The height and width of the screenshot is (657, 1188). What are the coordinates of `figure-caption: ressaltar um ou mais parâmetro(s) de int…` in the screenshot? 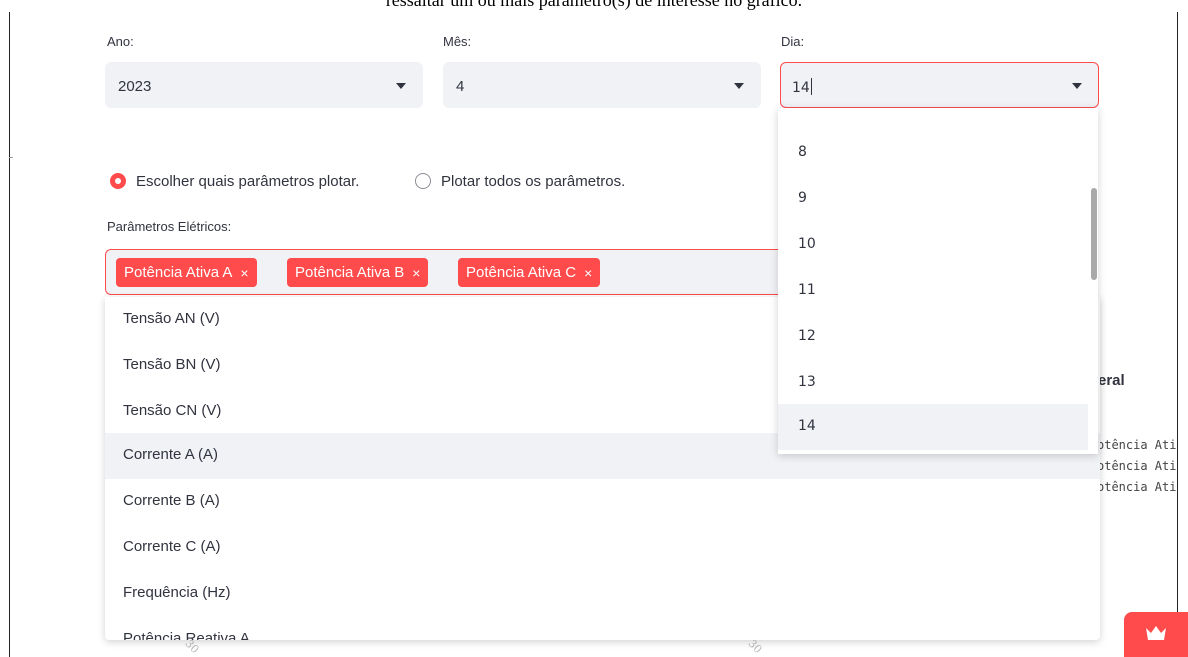 It's located at (594, 5).